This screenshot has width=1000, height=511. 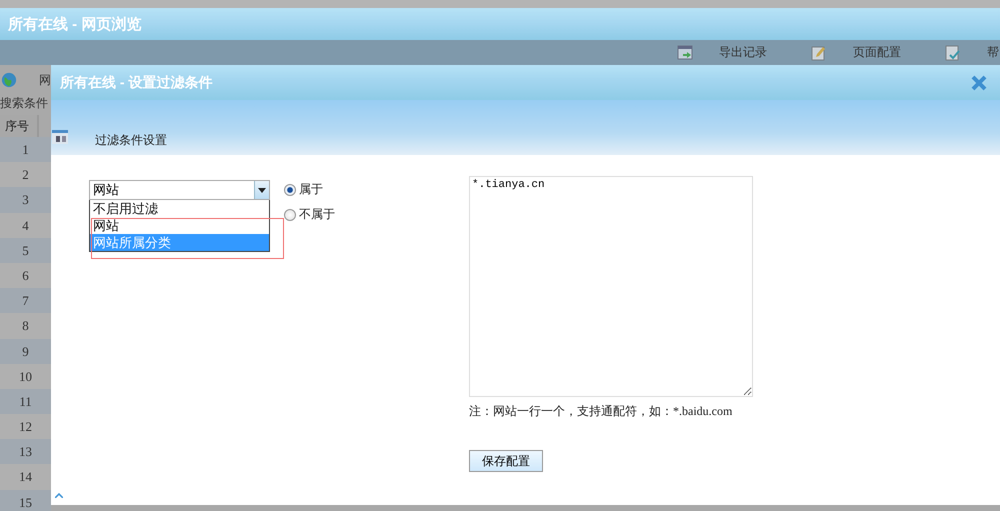 I want to click on row-number: 4, so click(x=25, y=225).